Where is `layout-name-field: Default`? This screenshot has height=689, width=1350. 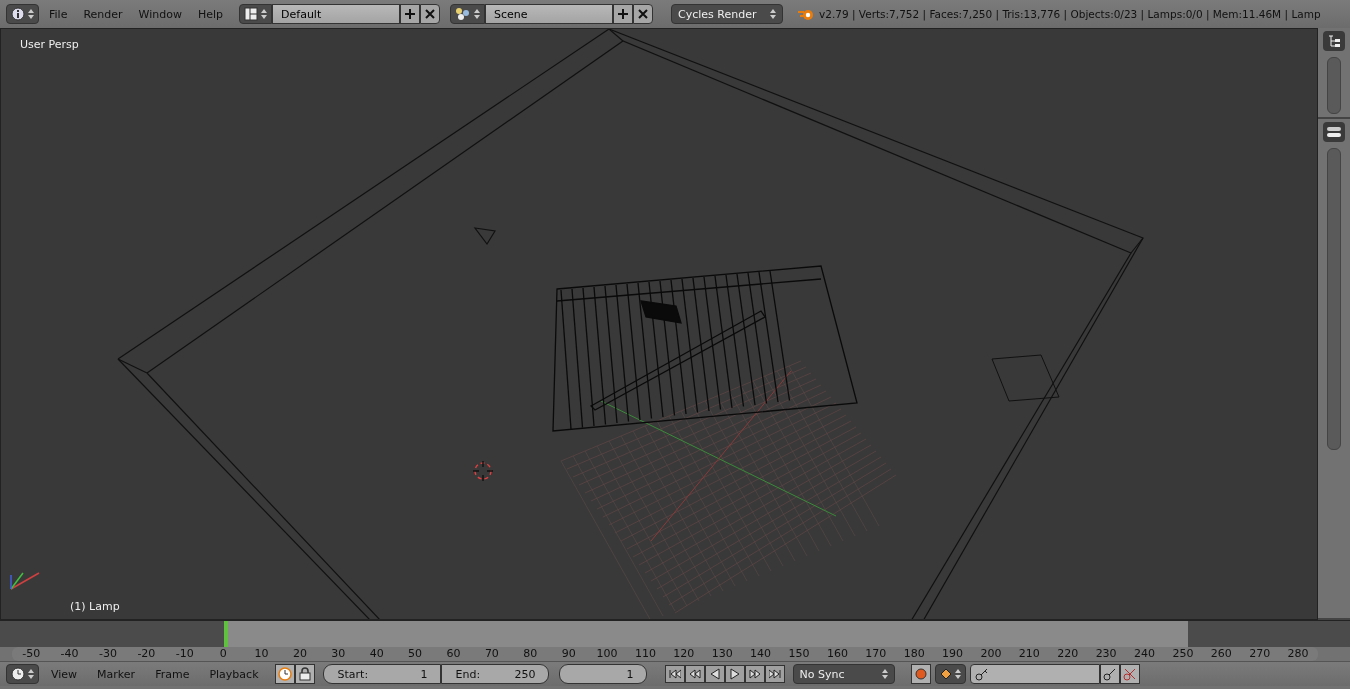 layout-name-field: Default is located at coordinates (336, 14).